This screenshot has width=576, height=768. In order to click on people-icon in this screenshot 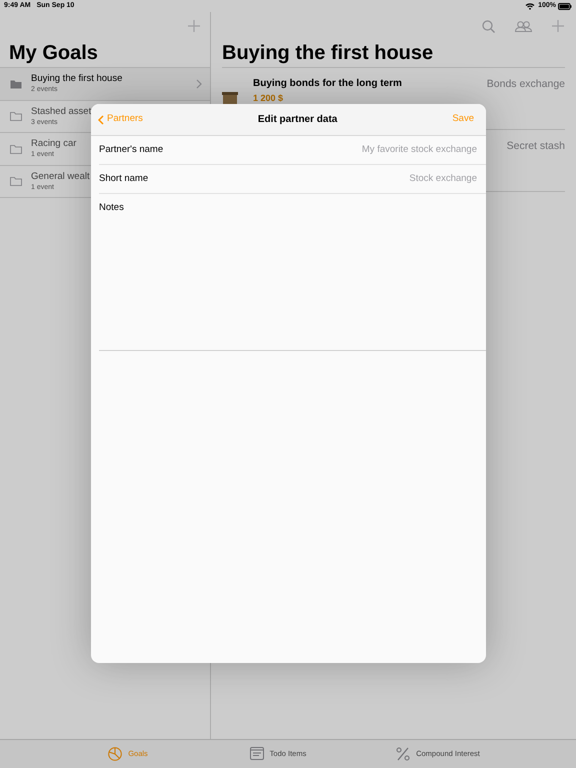, I will do `click(523, 26)`.